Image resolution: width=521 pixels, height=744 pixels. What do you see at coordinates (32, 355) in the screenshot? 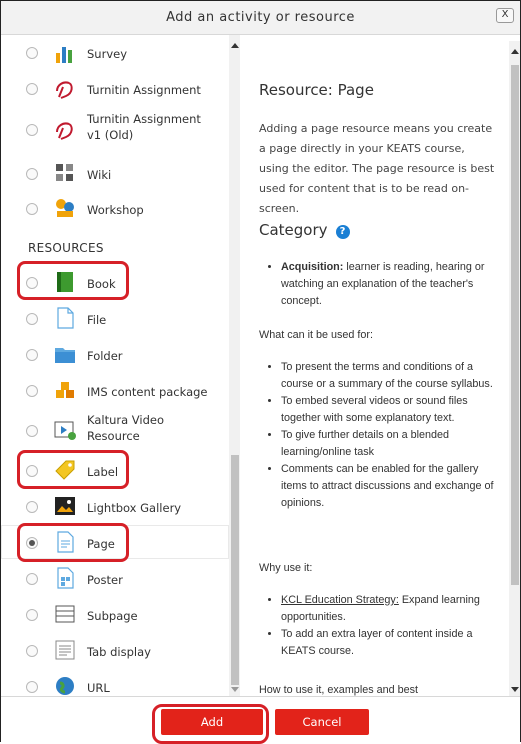
I see `radio-folder` at bounding box center [32, 355].